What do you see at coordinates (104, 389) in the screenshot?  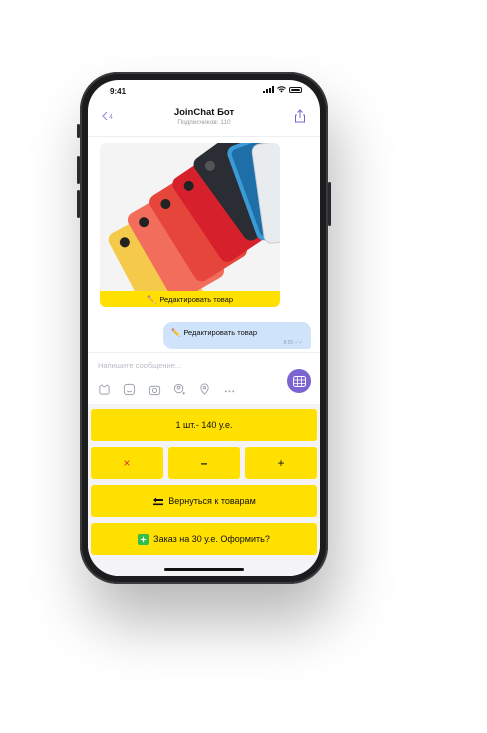 I see `sticker-icon` at bounding box center [104, 389].